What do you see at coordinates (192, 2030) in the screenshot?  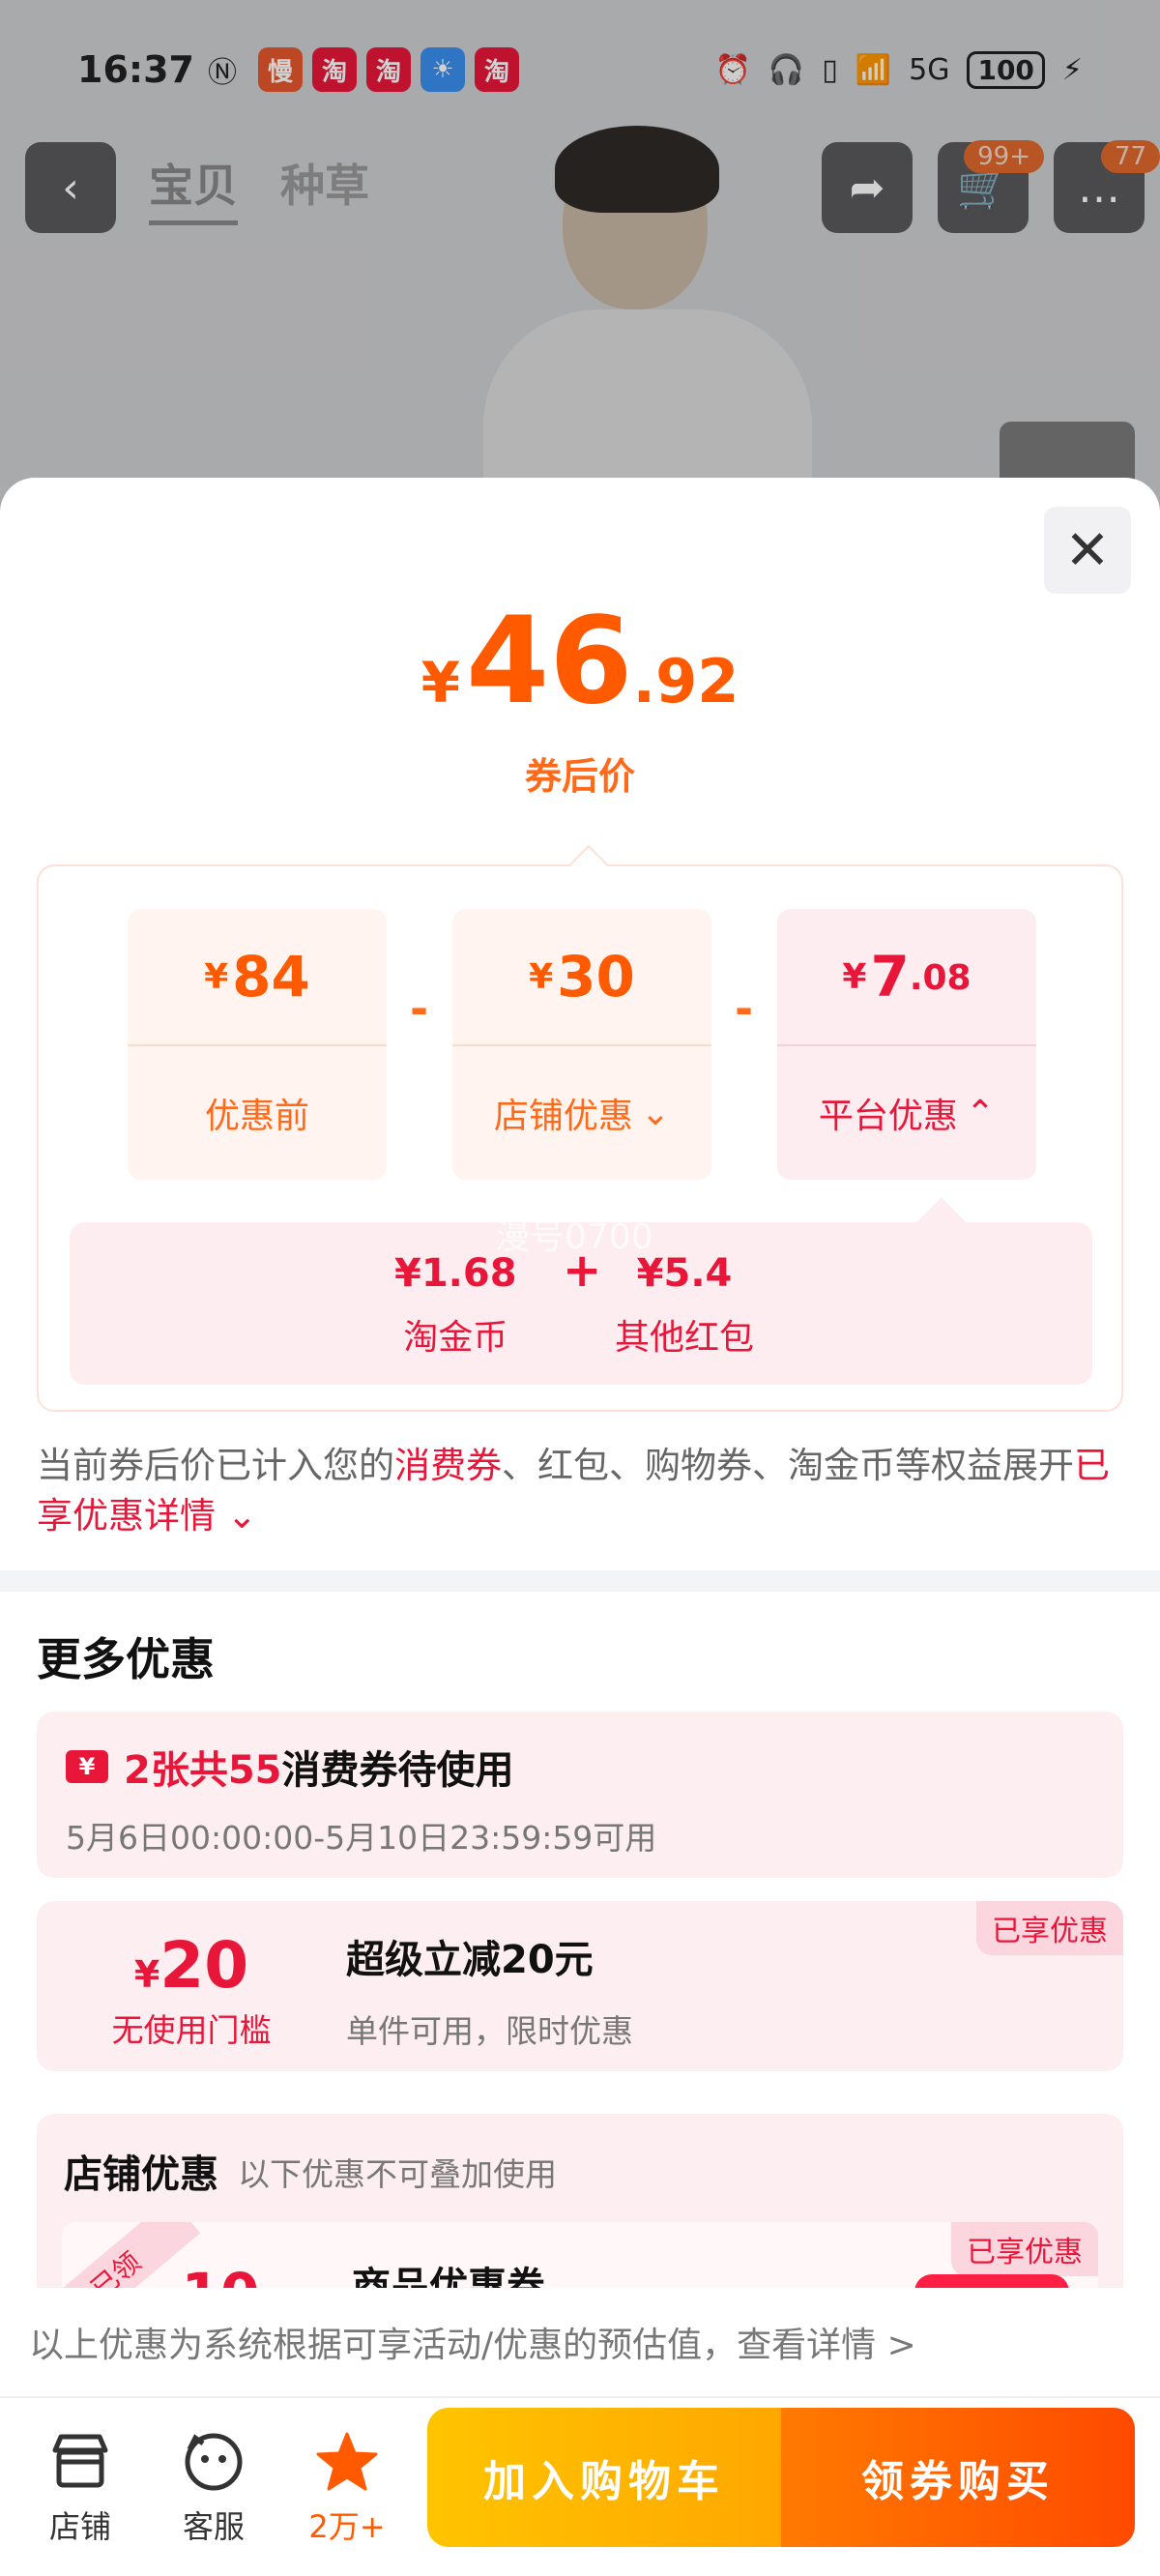 I see `deal-condition: 无使用门槛` at bounding box center [192, 2030].